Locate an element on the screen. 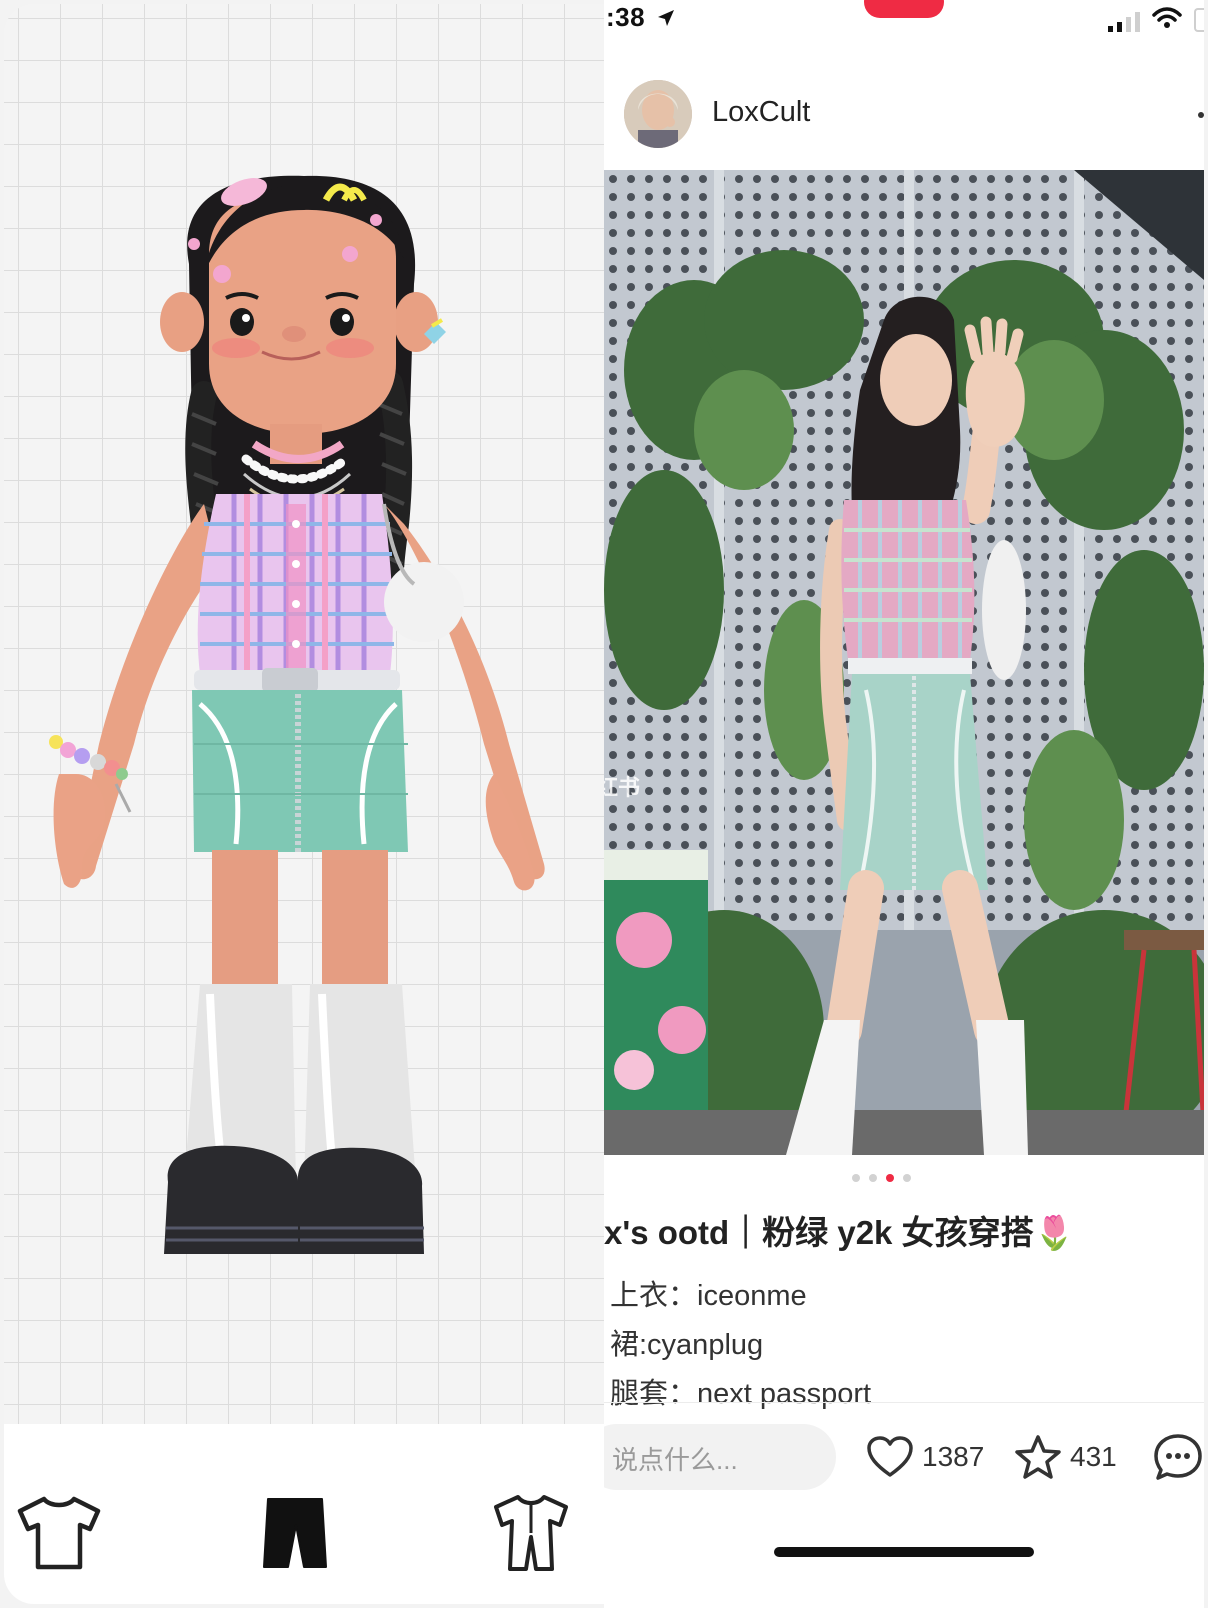  post-line-top: 上衣：iceonme is located at coordinates (708, 1296).